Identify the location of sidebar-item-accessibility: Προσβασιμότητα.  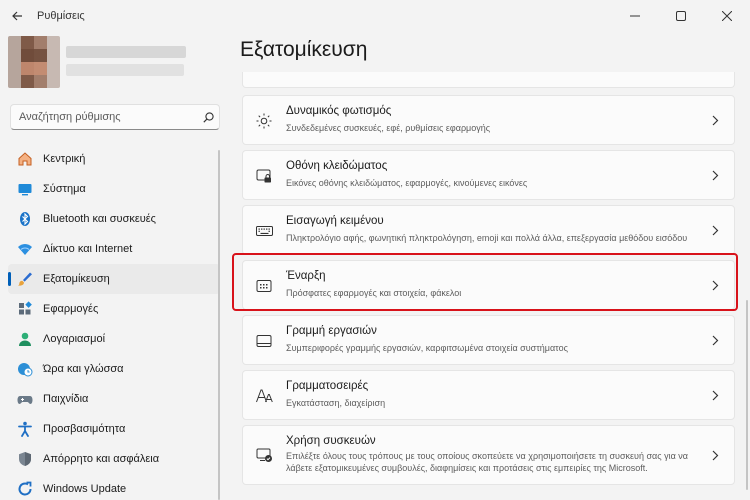
(114, 429).